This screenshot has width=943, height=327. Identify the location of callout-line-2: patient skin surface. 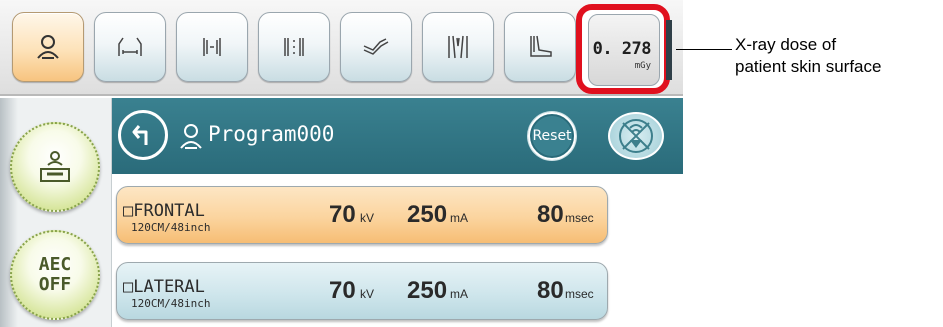
(808, 66).